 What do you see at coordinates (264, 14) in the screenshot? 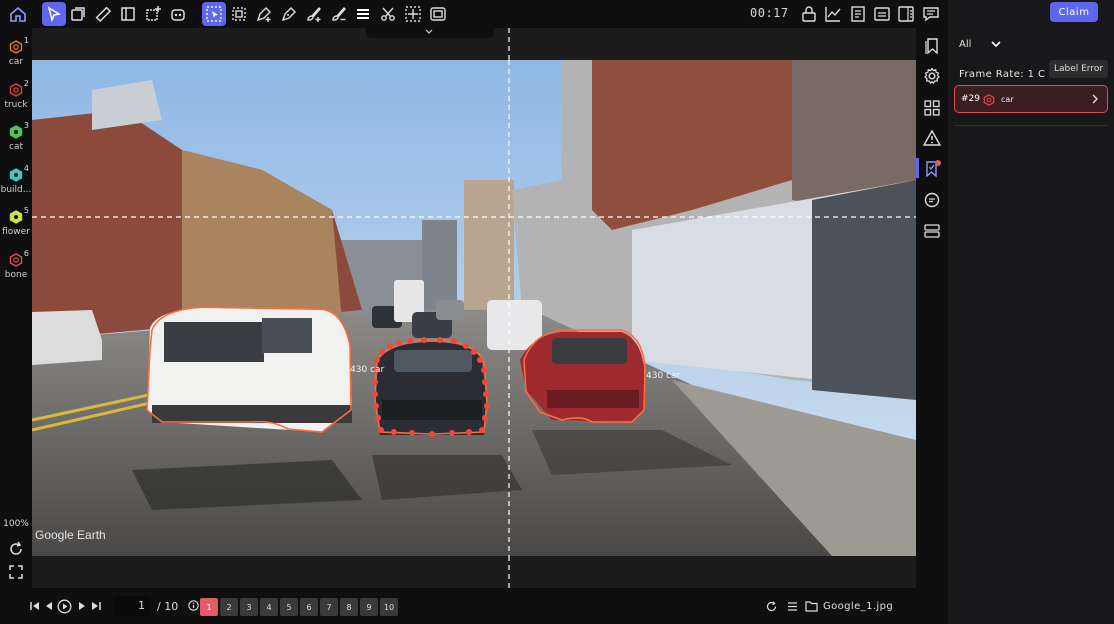
I see `pen-add-icon` at bounding box center [264, 14].